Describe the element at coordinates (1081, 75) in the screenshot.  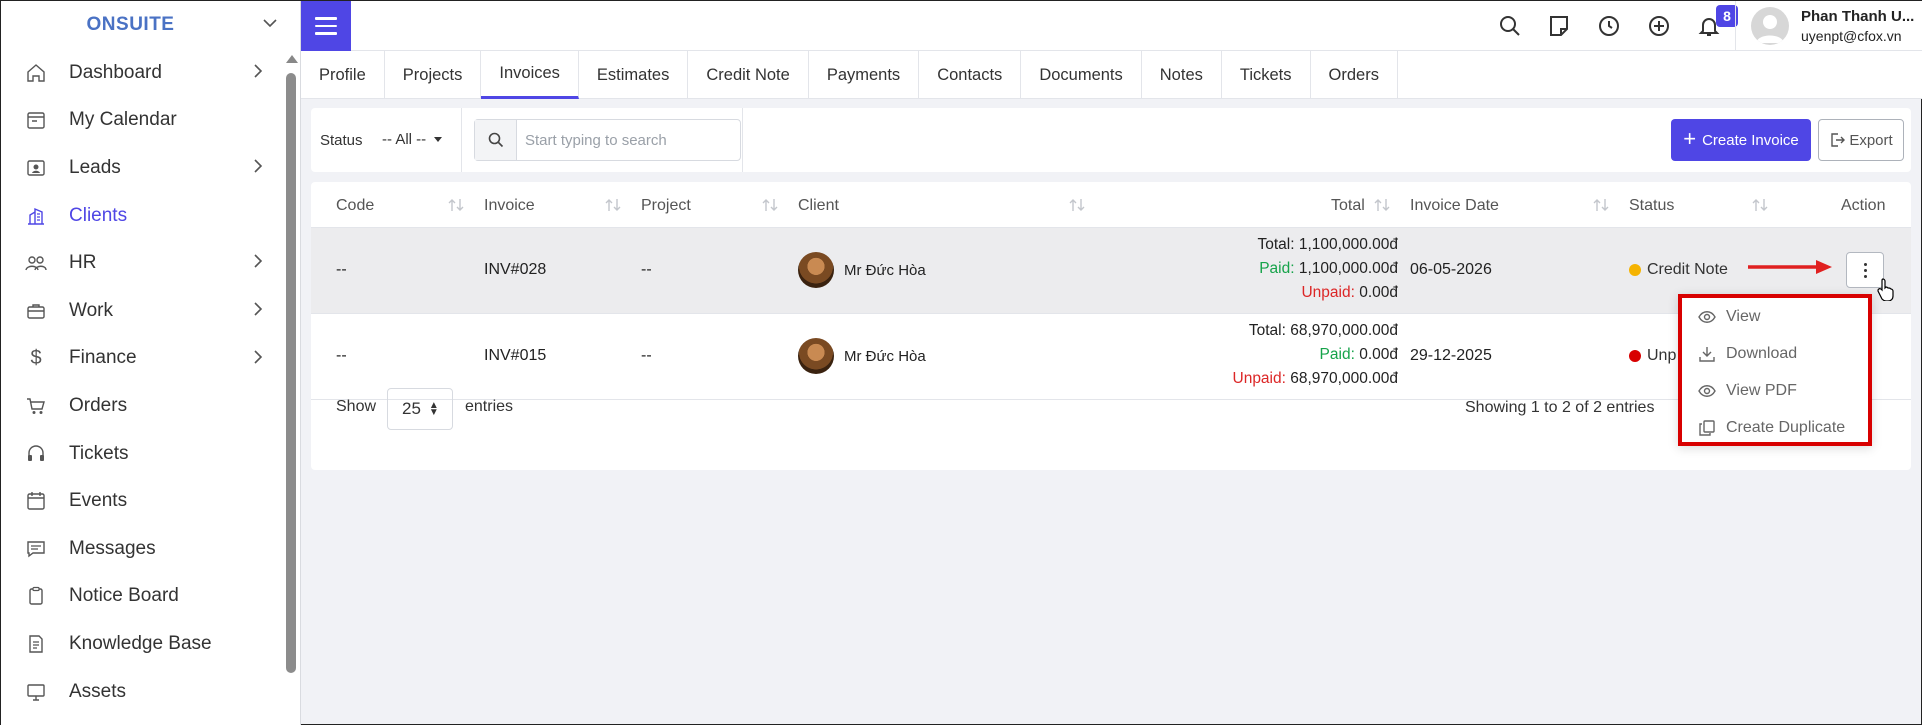
I see `tab-documents: Documents` at that location.